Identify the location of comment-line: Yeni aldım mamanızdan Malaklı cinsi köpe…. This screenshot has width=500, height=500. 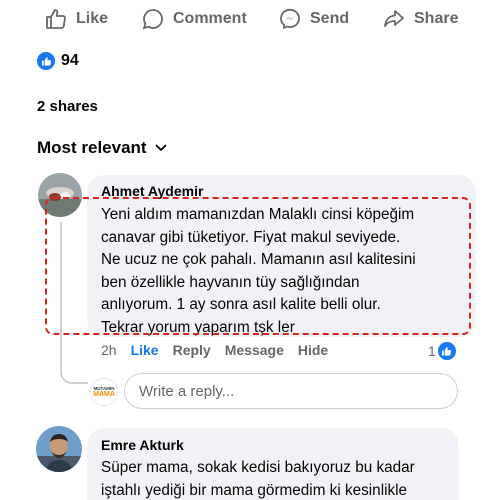
(258, 214).